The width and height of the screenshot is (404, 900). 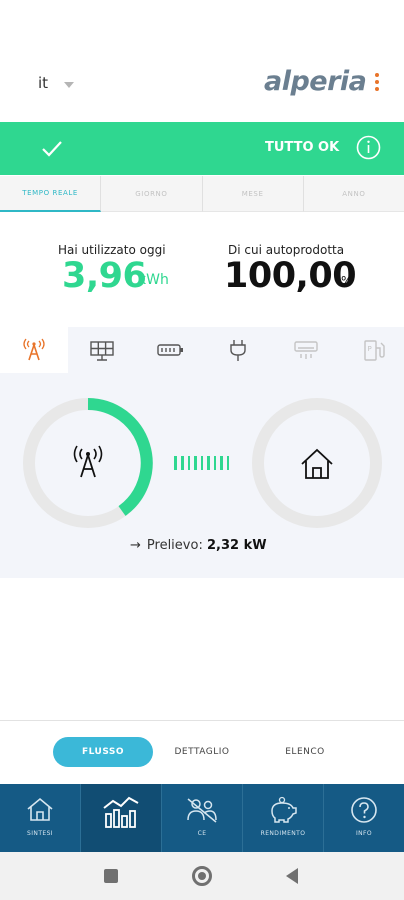 What do you see at coordinates (104, 276) in the screenshot?
I see `used-today-value: 3,96` at bounding box center [104, 276].